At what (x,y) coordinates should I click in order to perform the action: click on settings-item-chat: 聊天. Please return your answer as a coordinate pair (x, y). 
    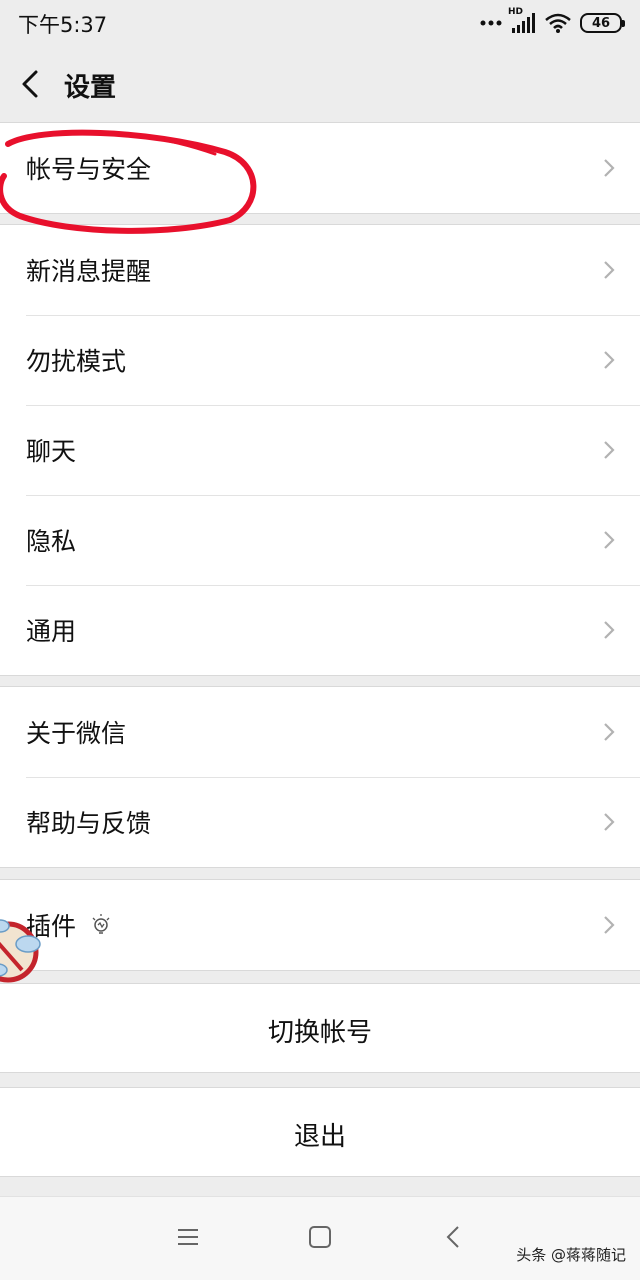
    Looking at the image, I should click on (320, 450).